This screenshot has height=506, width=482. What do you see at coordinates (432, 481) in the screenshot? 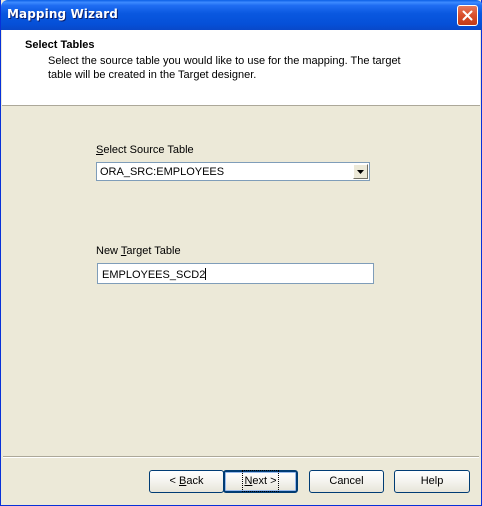
I see `help-button: Help` at bounding box center [432, 481].